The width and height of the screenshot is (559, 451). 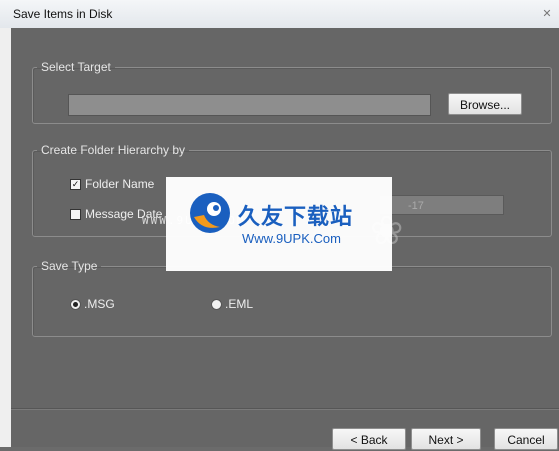 What do you see at coordinates (5, 237) in the screenshot?
I see `window-left-edge` at bounding box center [5, 237].